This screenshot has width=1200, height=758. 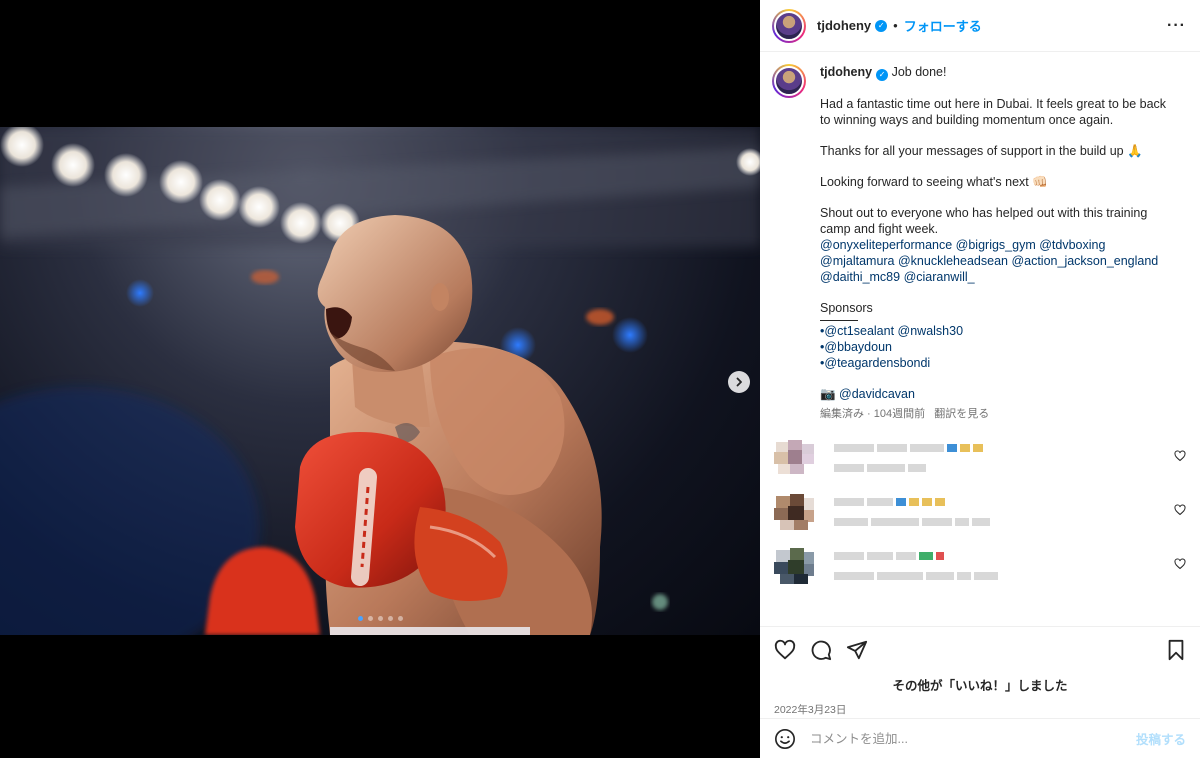 I want to click on sponsor-line: •@teagardensbondi, so click(x=995, y=363).